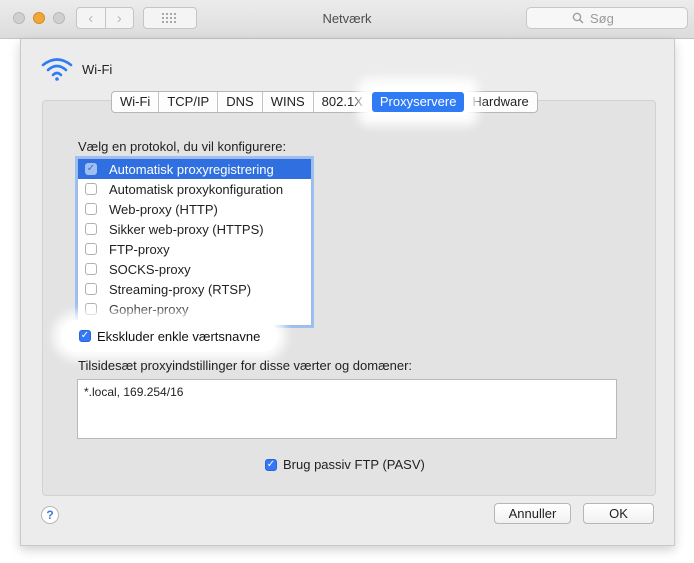 The height and width of the screenshot is (563, 694). I want to click on protocol-label-text: Sikker web-proxy (HTTPS), so click(186, 229).